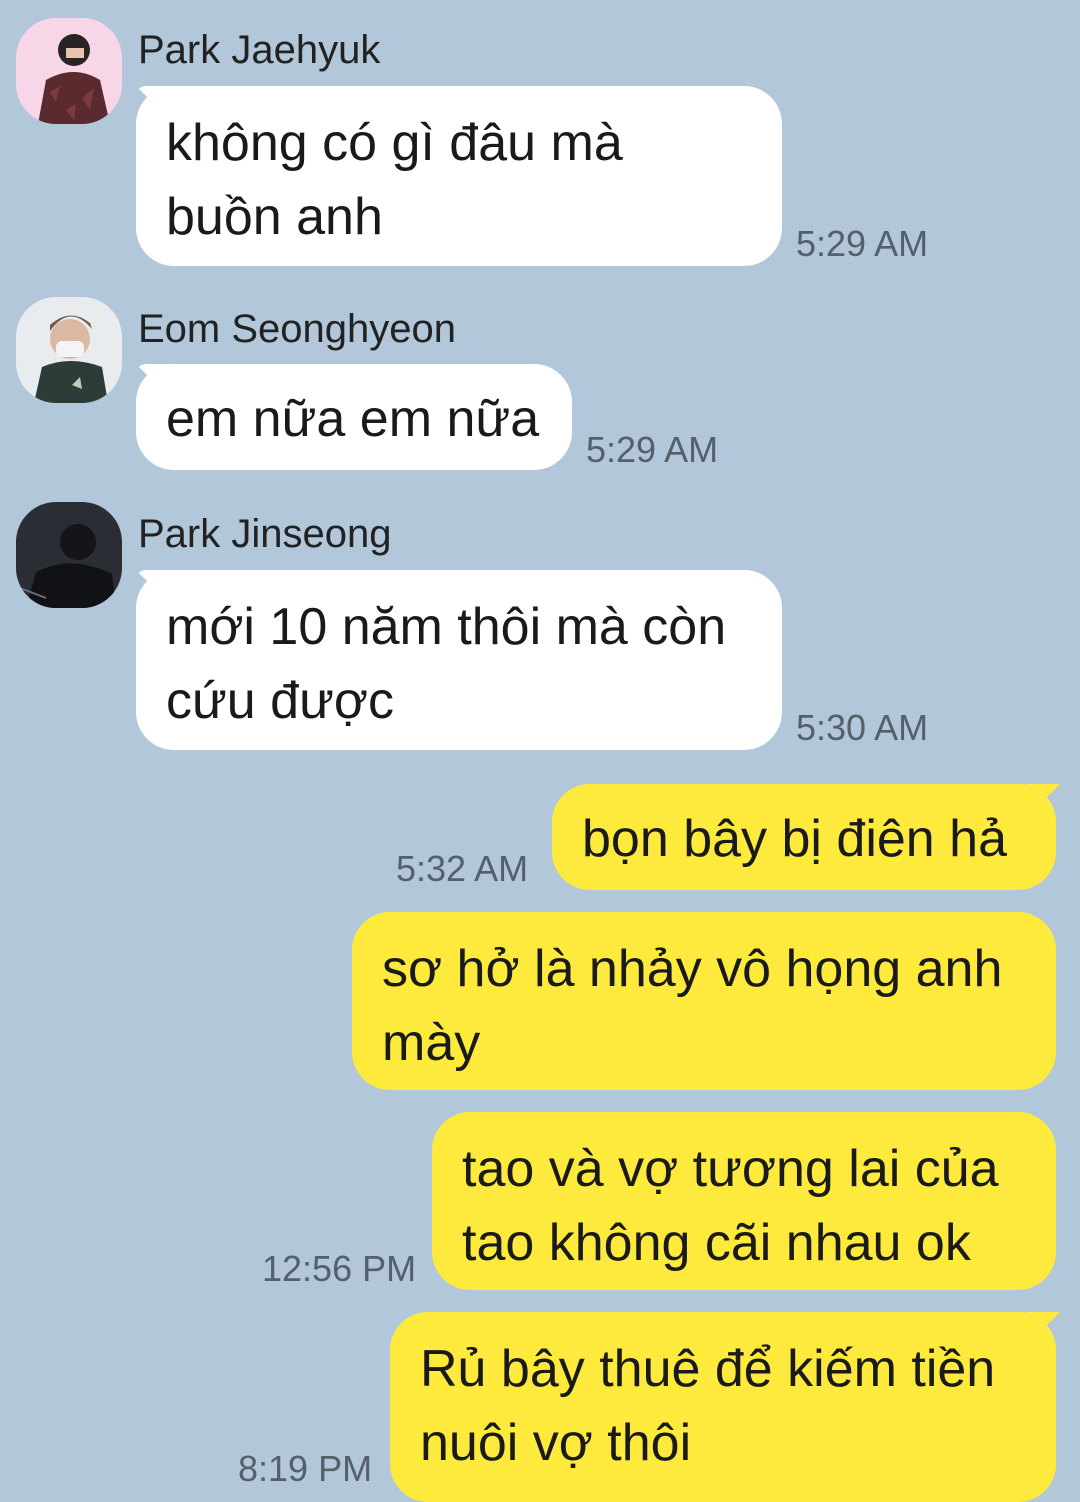 The height and width of the screenshot is (1502, 1080). Describe the element at coordinates (862, 727) in the screenshot. I see `message-time: 5:30 AM` at that location.